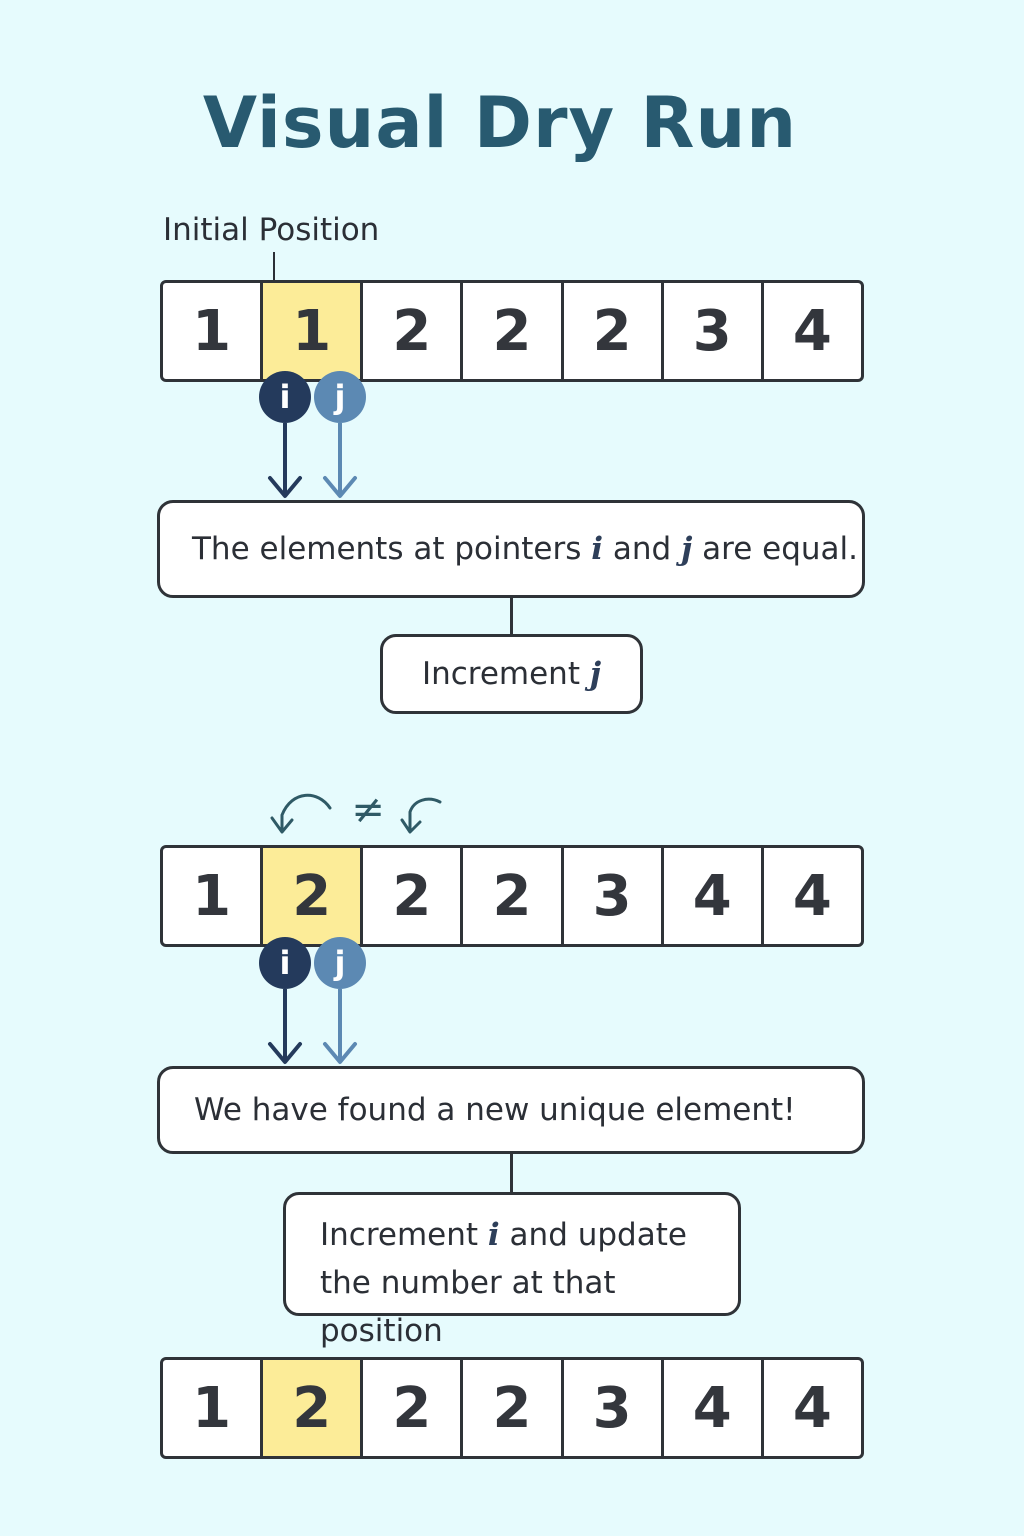 This screenshot has width=1024, height=1536. I want to click on arrow-i-step2, so click(285, 1026).